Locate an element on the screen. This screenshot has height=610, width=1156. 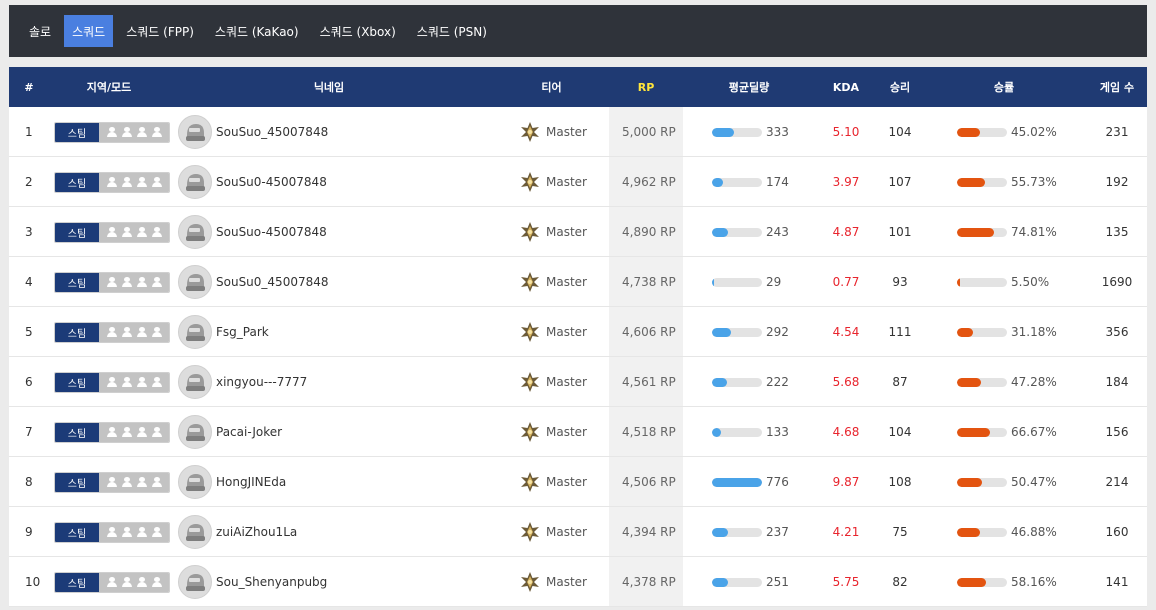
win-rate-value: 50.47% is located at coordinates (1034, 482).